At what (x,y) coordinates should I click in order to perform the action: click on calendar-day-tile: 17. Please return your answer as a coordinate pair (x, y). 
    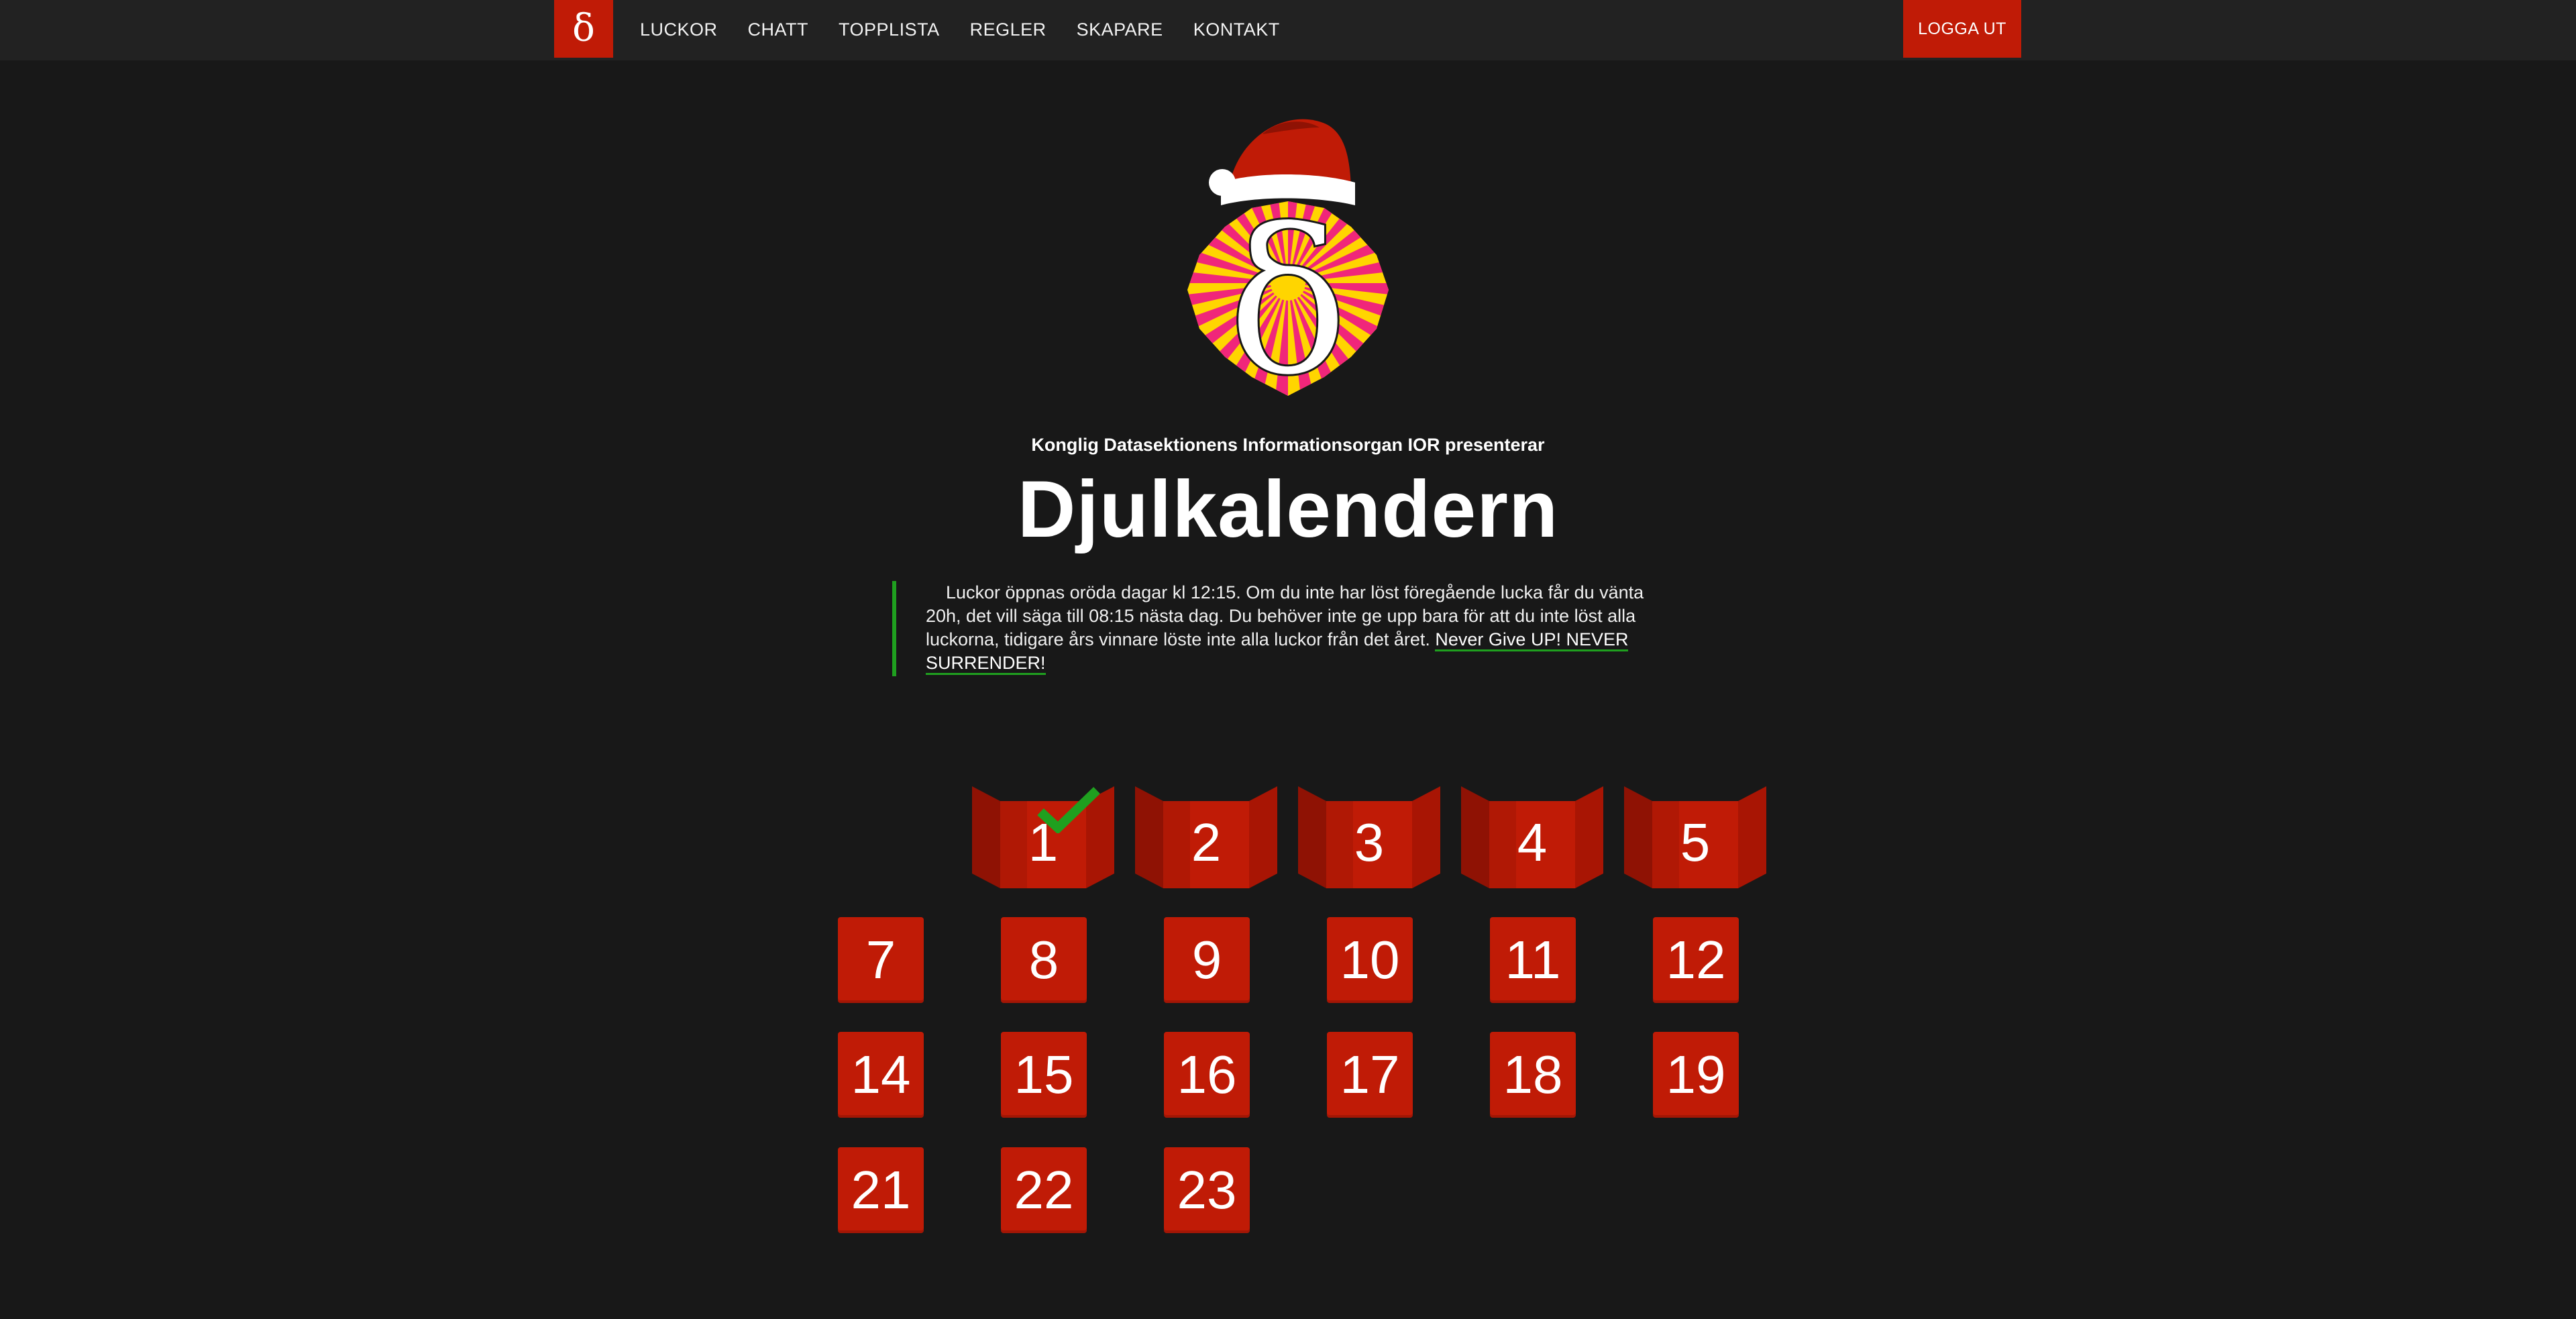
    Looking at the image, I should click on (1370, 1075).